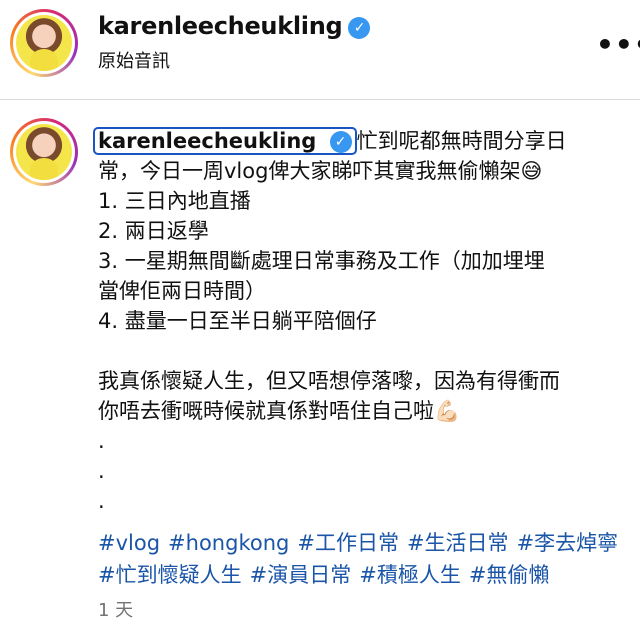 The image size is (640, 630). Describe the element at coordinates (279, 411) in the screenshot. I see `caption-line: 你唔去衝嘅時候就真係對唔住自己啦💪🏻` at that location.